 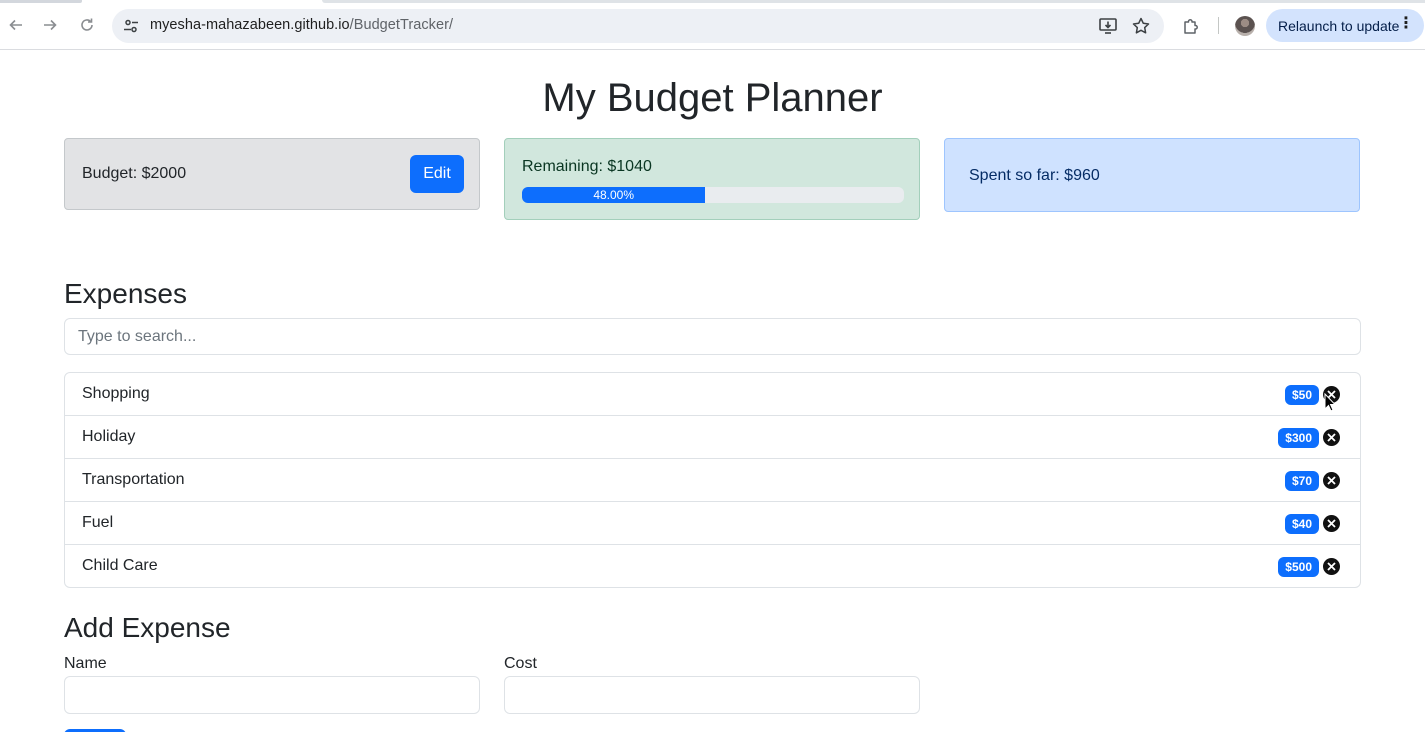 What do you see at coordinates (50, 25) in the screenshot?
I see `forward-arrow-icon` at bounding box center [50, 25].